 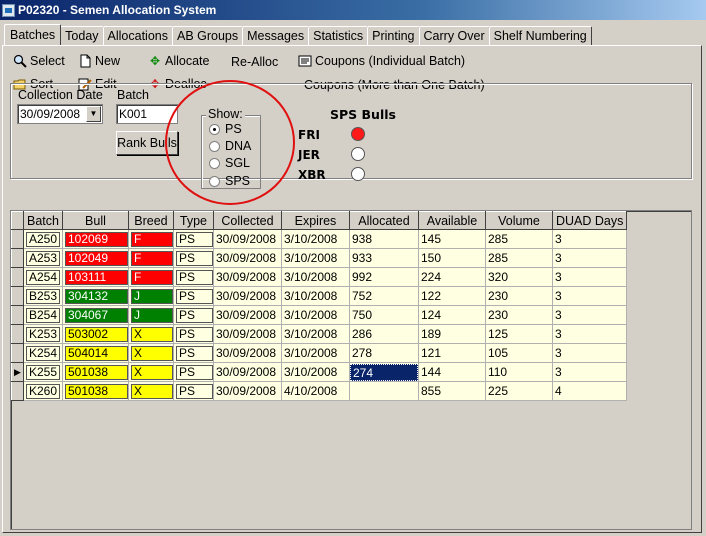 I want to click on cell-volume: 320, so click(x=518, y=277).